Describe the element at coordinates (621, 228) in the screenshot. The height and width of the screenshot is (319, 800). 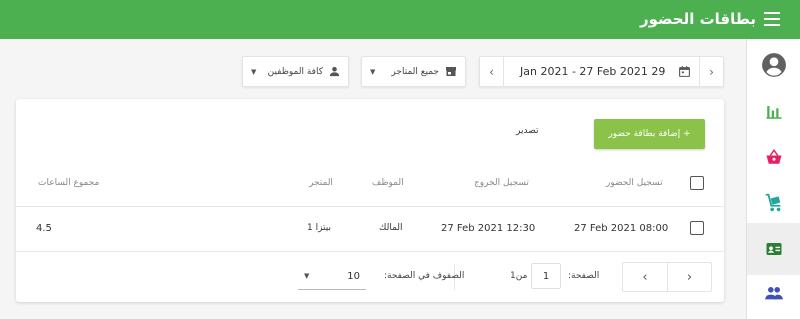
I see `cell-clock-in: 27 Feb 2021 08:00` at that location.